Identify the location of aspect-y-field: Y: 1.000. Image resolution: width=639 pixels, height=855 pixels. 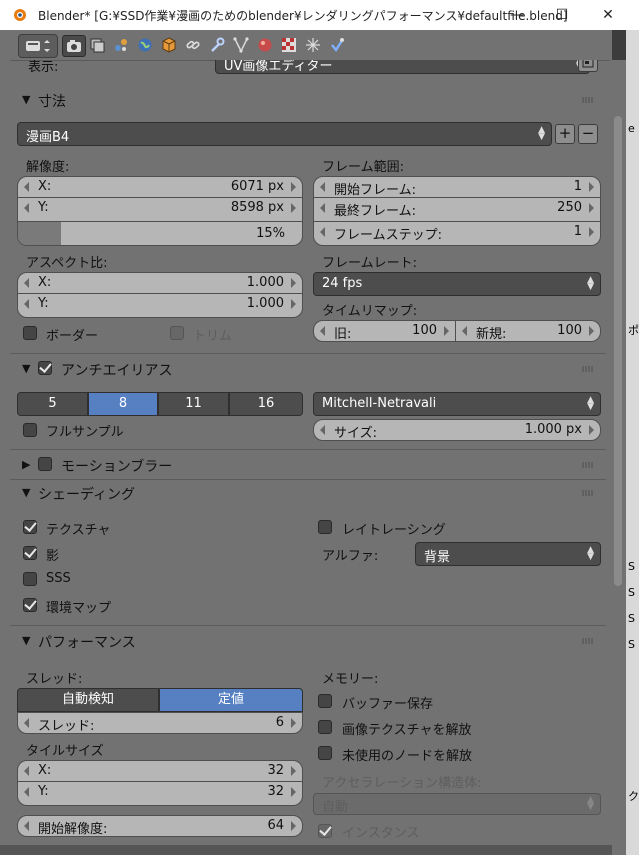
(160, 306).